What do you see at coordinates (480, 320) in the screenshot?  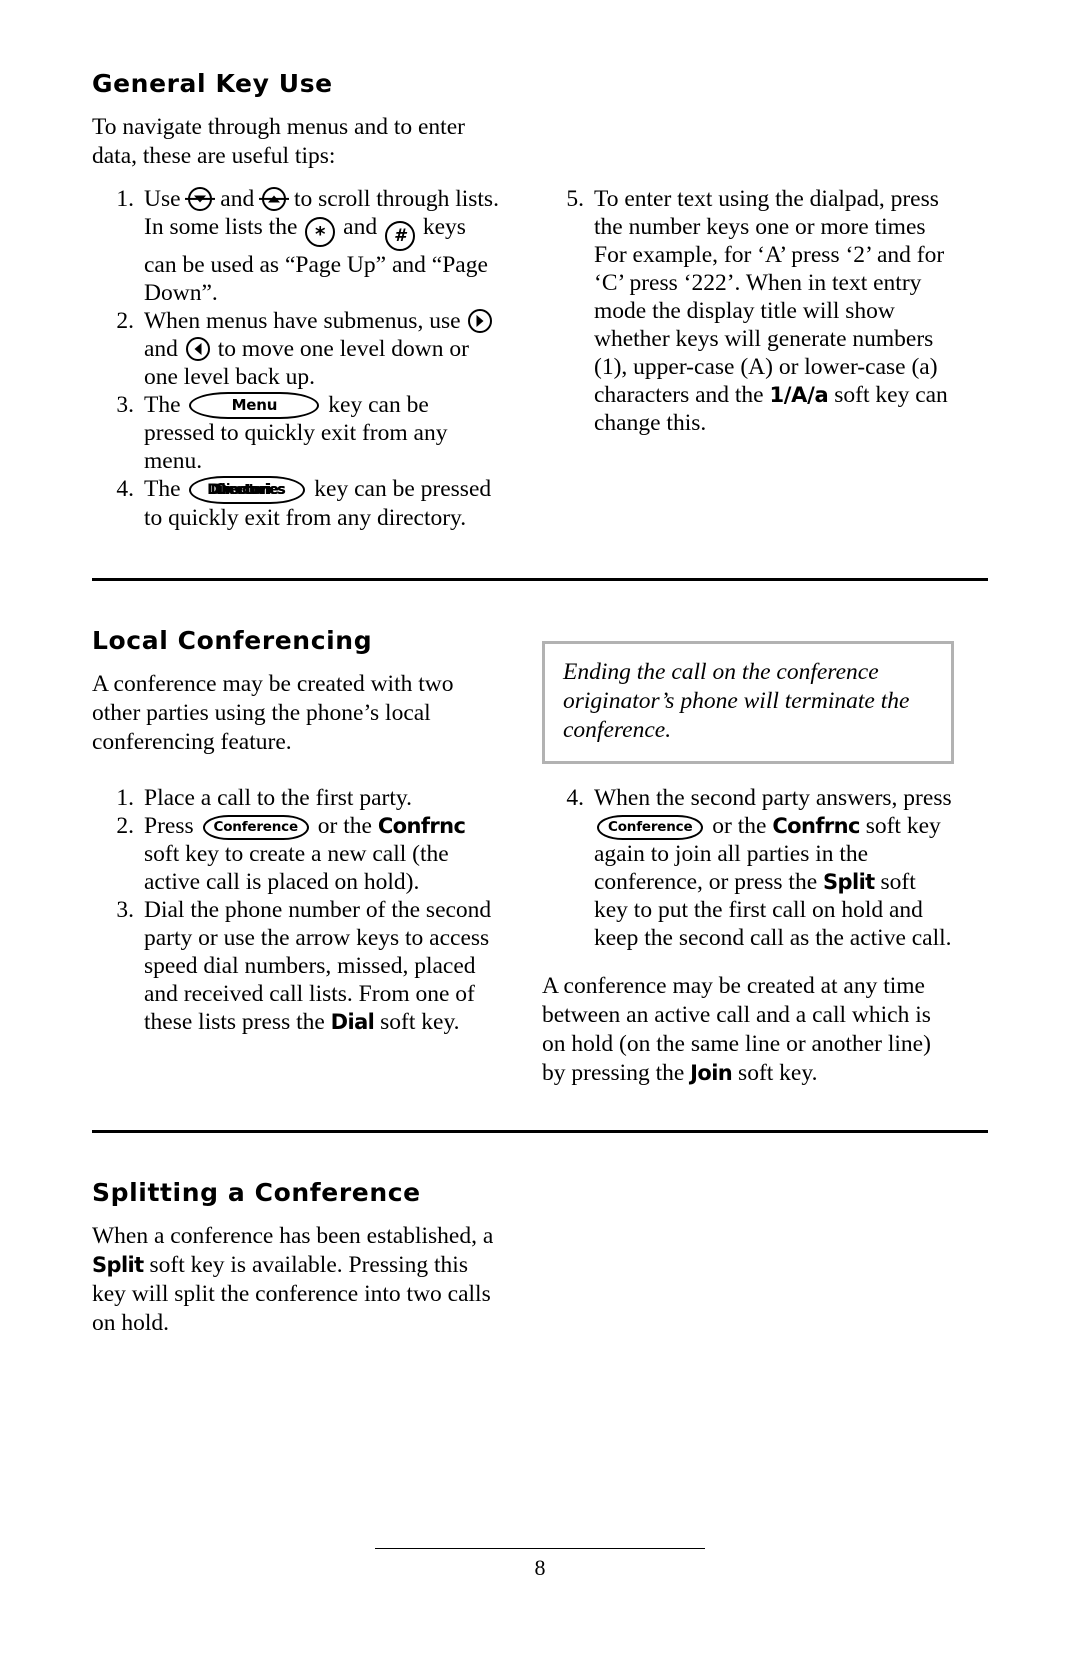 I see `right-arrow-key-icon` at bounding box center [480, 320].